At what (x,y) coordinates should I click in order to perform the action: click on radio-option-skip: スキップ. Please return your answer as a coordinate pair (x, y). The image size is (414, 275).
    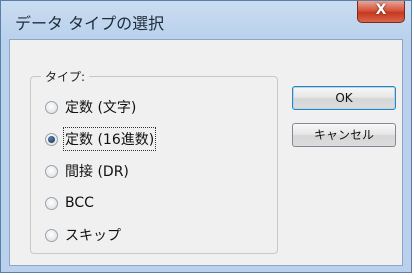
    Looking at the image, I should click on (83, 235).